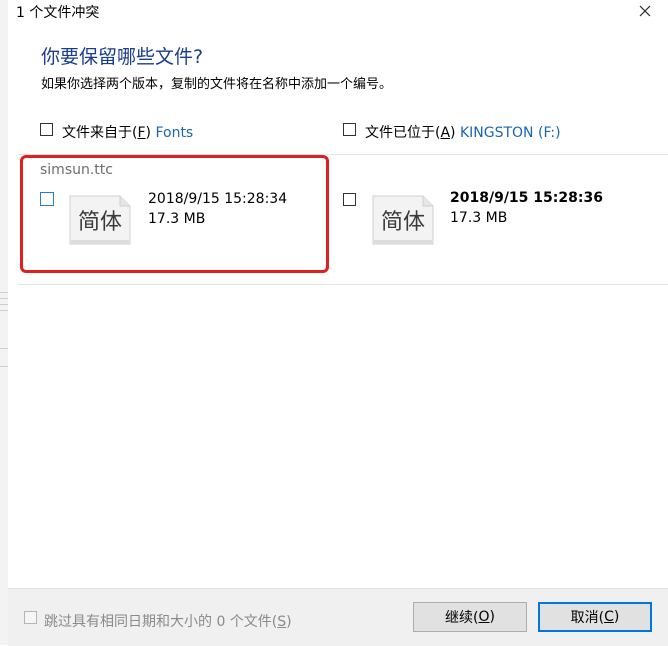  Describe the element at coordinates (526, 208) in the screenshot. I see `destination-file-info: 2018/9/15 15:28:36 17.3 MB` at that location.